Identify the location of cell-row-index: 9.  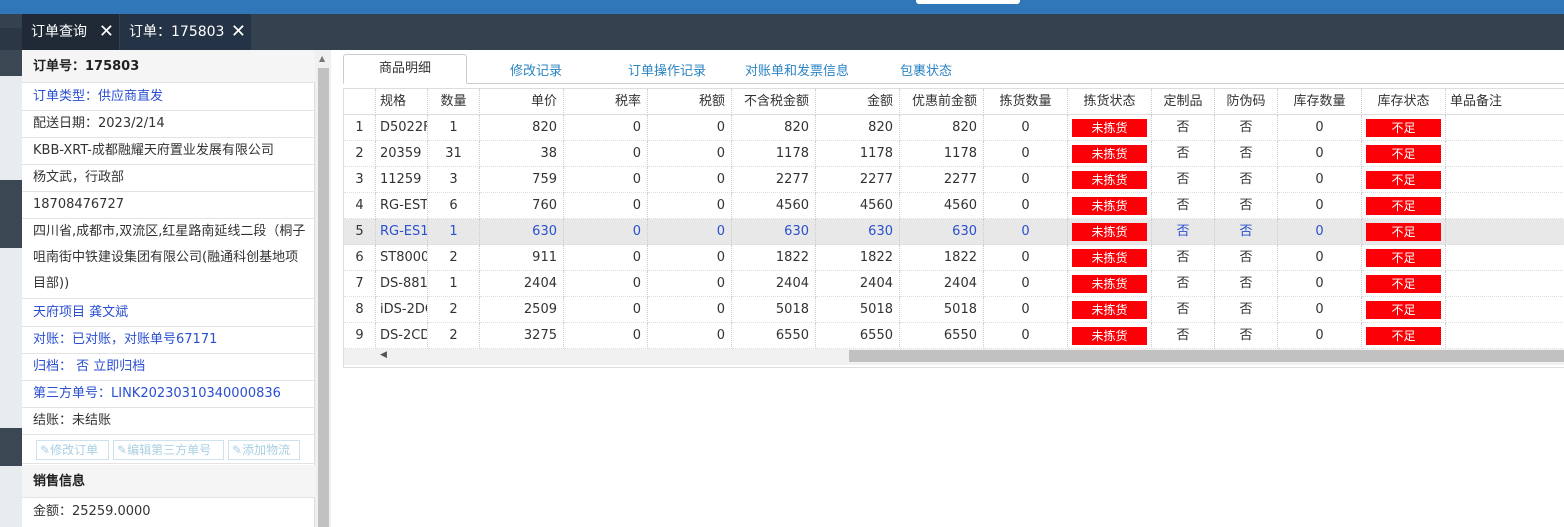
(360, 336).